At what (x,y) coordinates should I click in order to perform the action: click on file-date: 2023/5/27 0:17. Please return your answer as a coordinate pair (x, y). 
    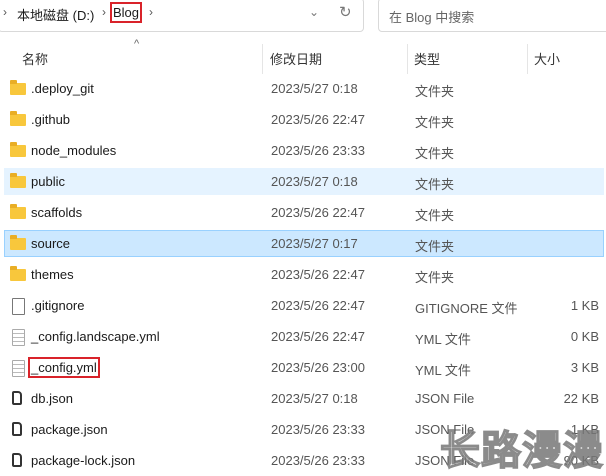
    Looking at the image, I should click on (314, 243).